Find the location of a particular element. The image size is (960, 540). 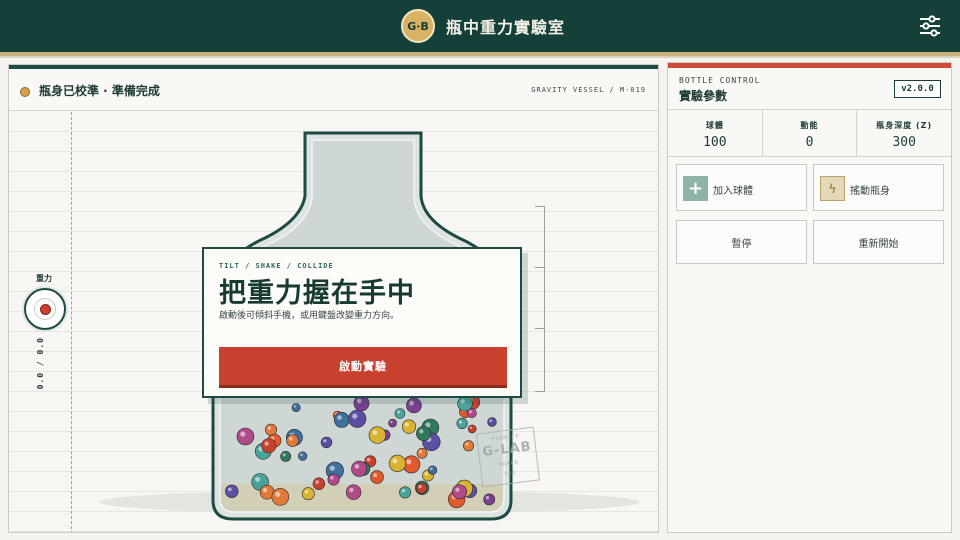

stat-value: 100 is located at coordinates (715, 142).